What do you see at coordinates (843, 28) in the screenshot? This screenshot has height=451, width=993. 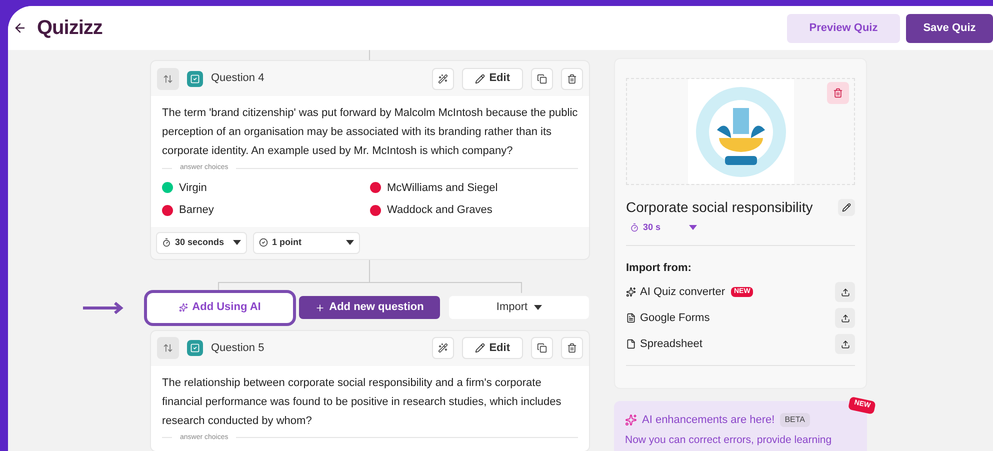 I see `preview-button: Preview Quiz` at bounding box center [843, 28].